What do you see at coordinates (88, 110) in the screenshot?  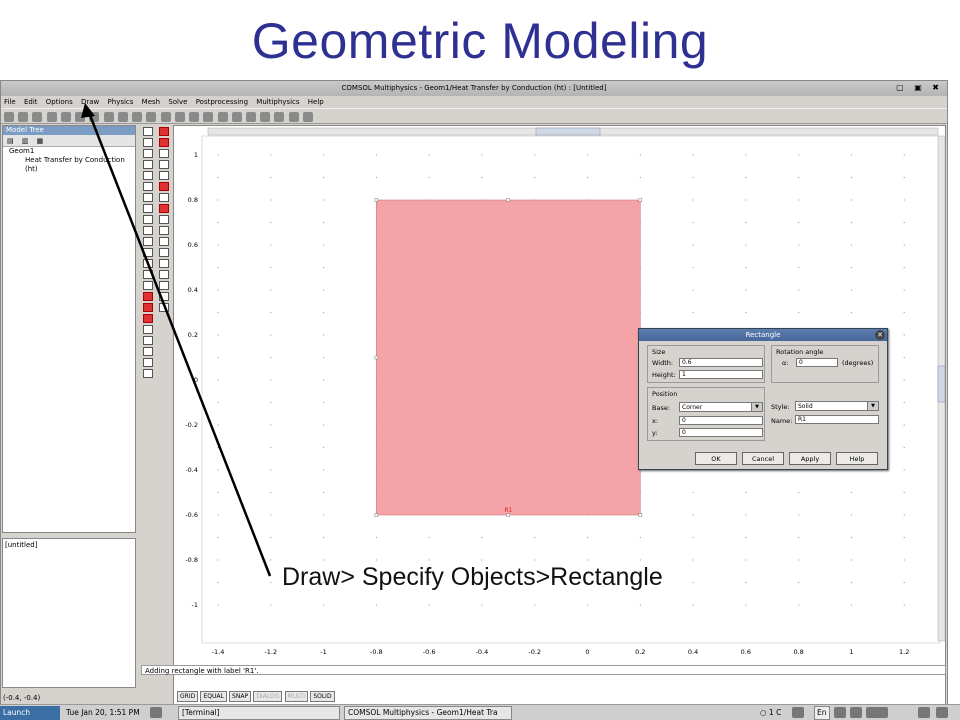 I see `callout-arrowhead` at bounding box center [88, 110].